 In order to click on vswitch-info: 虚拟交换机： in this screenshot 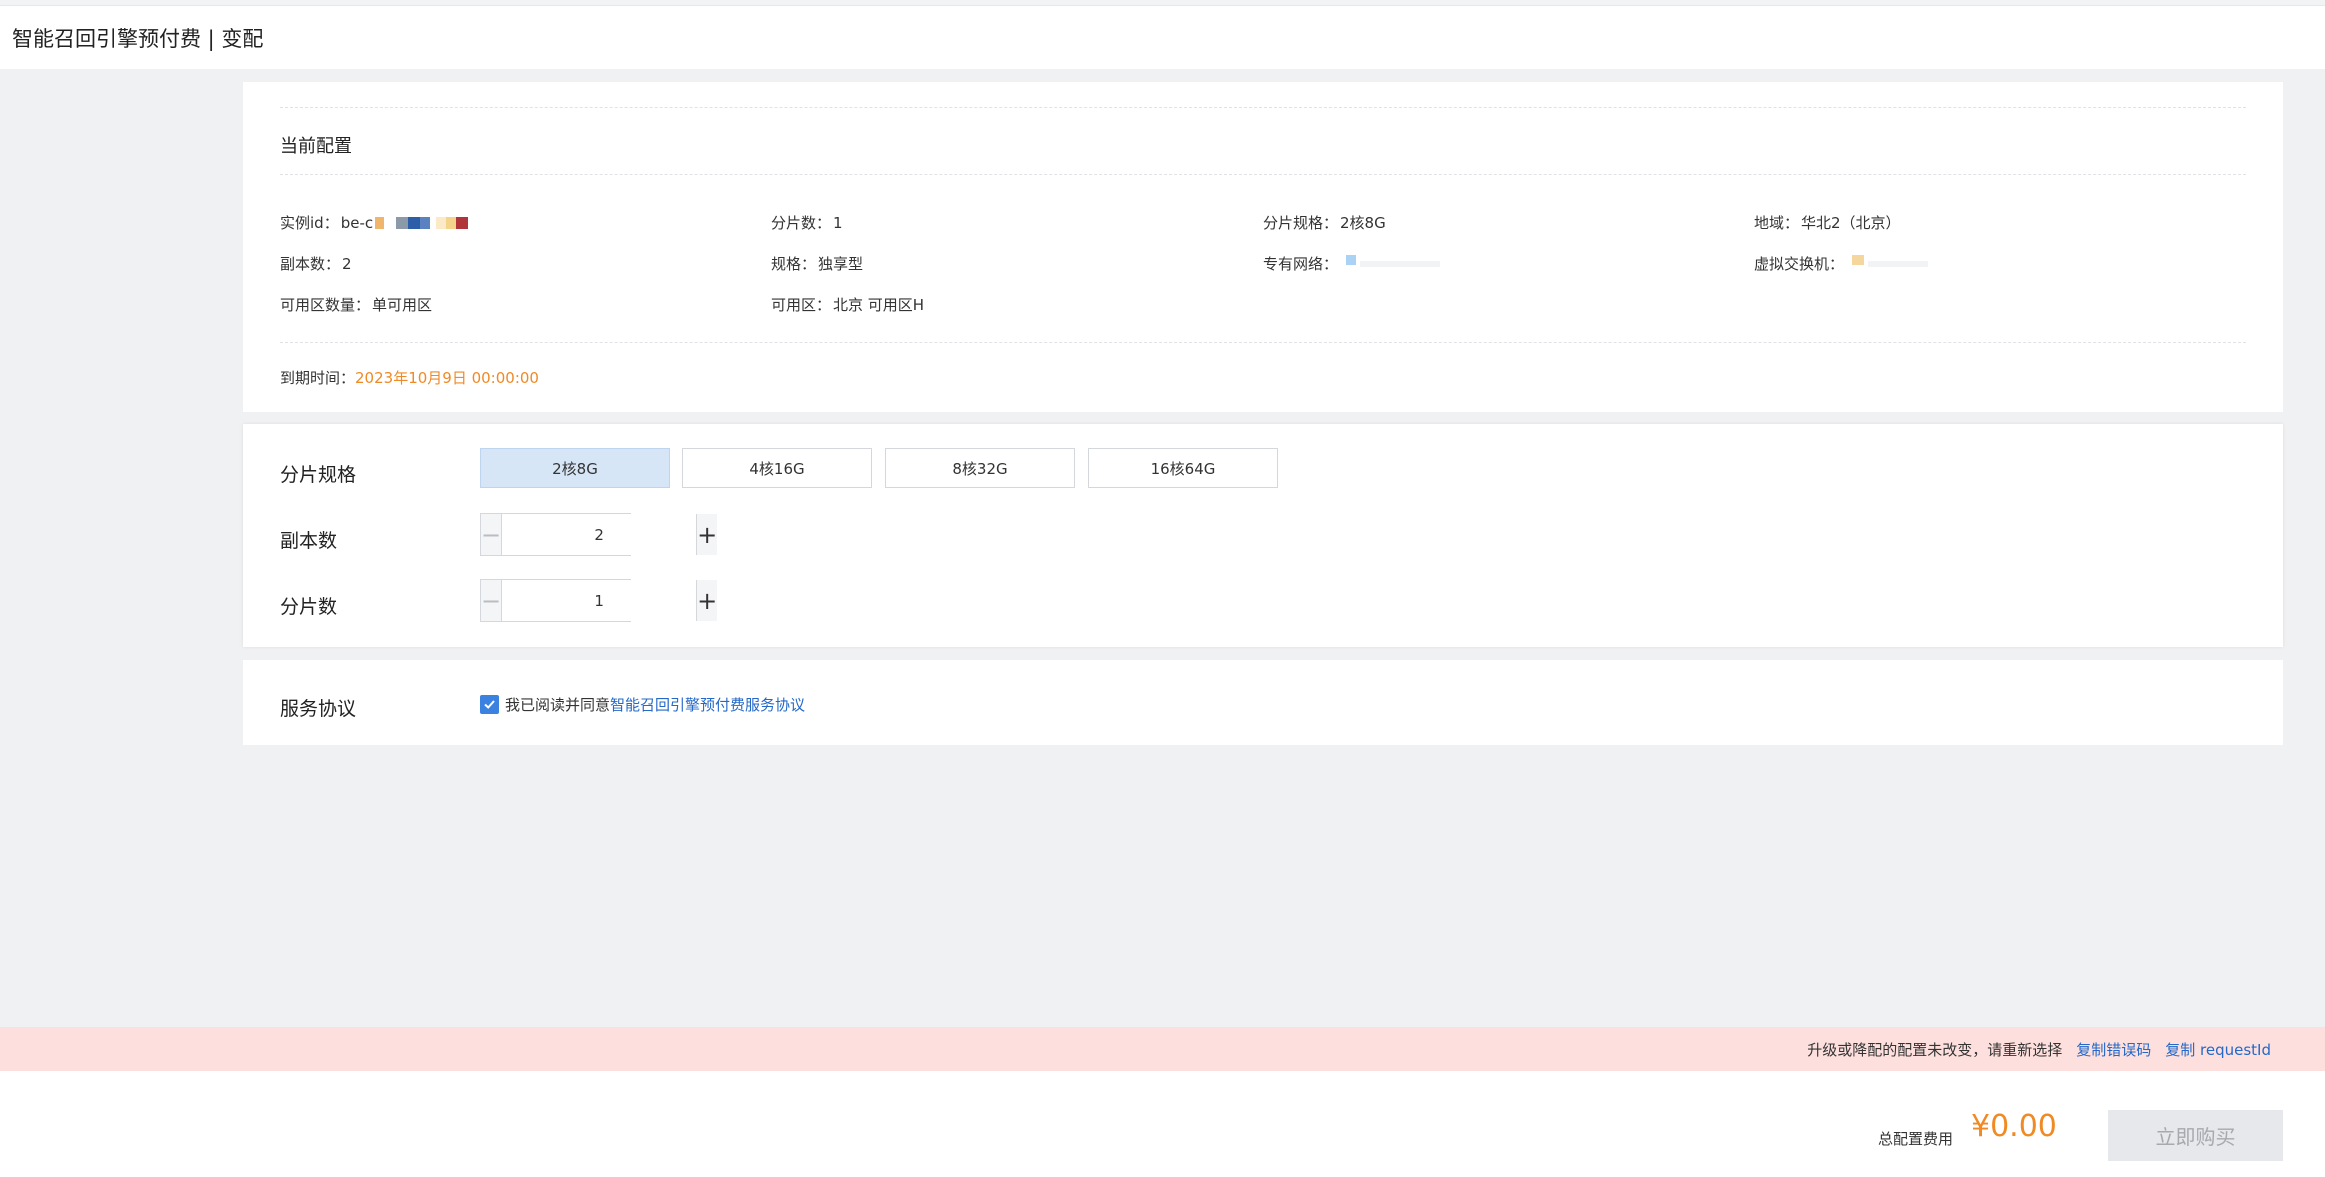, I will do `click(1841, 263)`.